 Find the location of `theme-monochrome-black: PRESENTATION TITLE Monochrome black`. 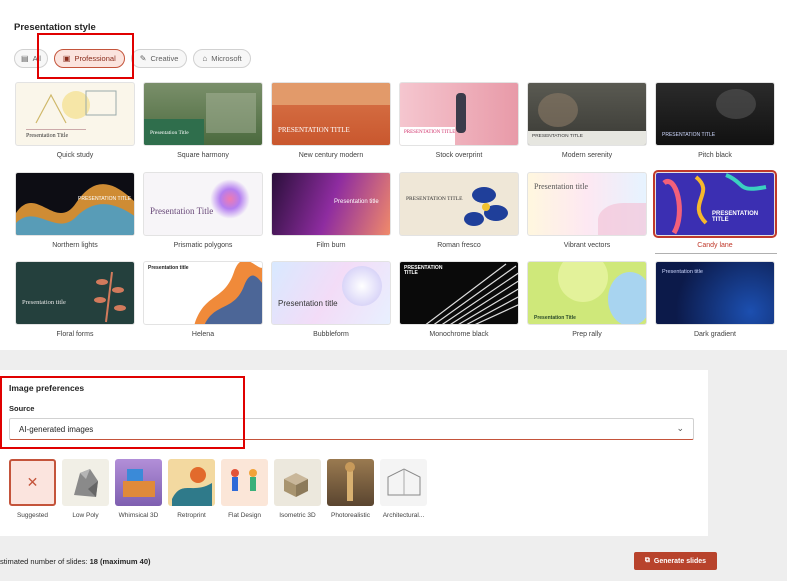

theme-monochrome-black: PRESENTATION TITLE Monochrome black is located at coordinates (459, 300).